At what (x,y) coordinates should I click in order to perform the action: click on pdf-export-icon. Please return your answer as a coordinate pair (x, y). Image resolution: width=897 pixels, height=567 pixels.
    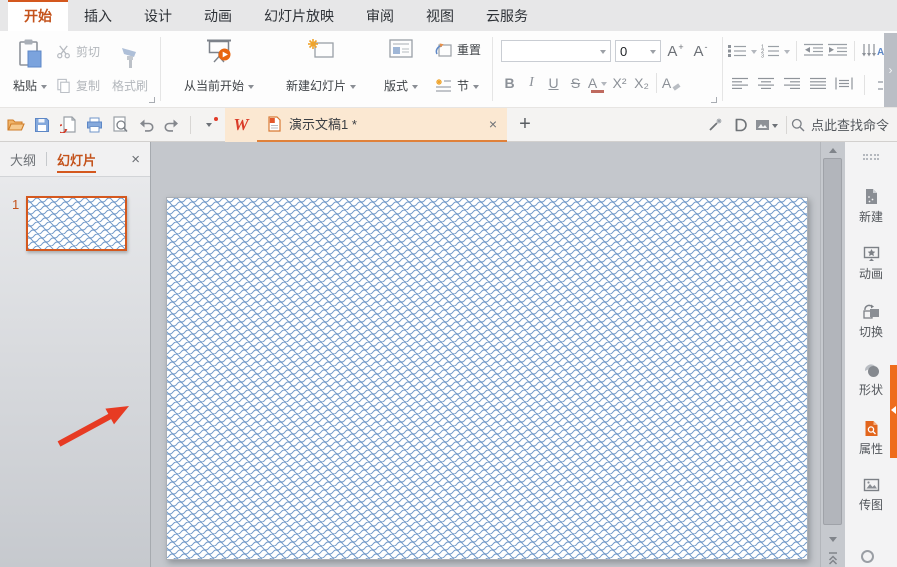
    Looking at the image, I should click on (68, 124).